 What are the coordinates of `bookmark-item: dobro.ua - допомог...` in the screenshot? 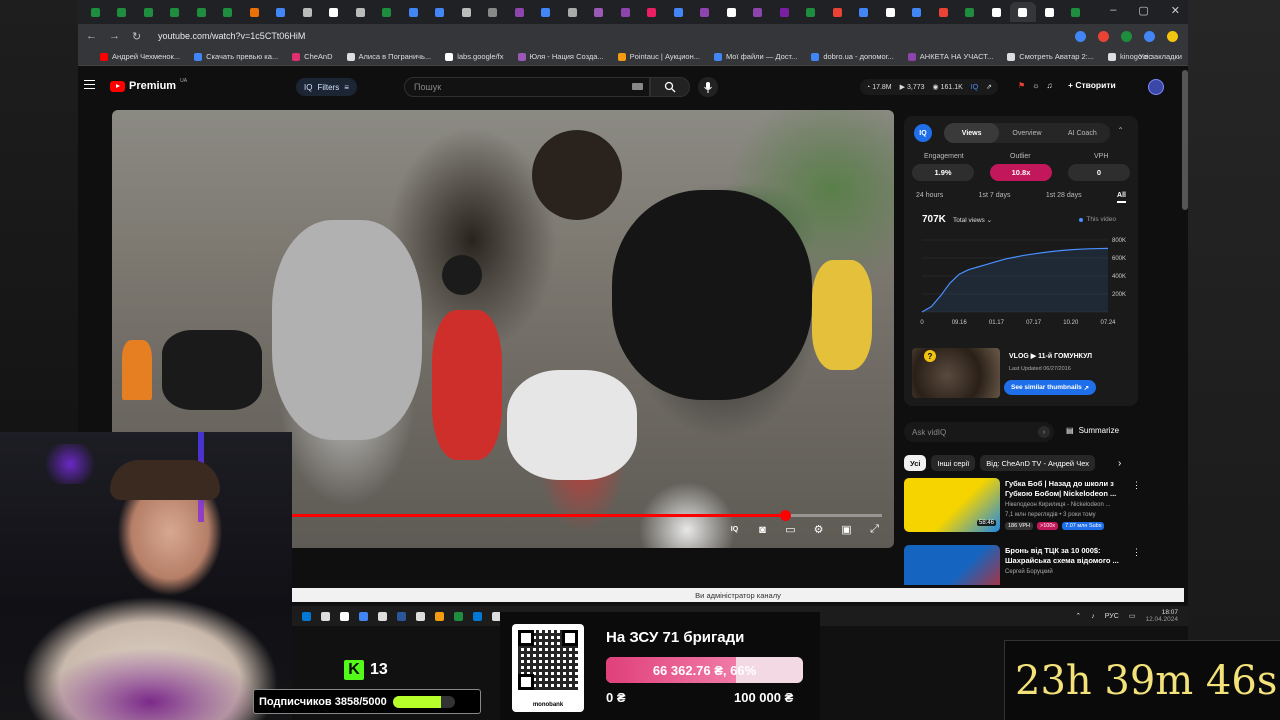 It's located at (852, 56).